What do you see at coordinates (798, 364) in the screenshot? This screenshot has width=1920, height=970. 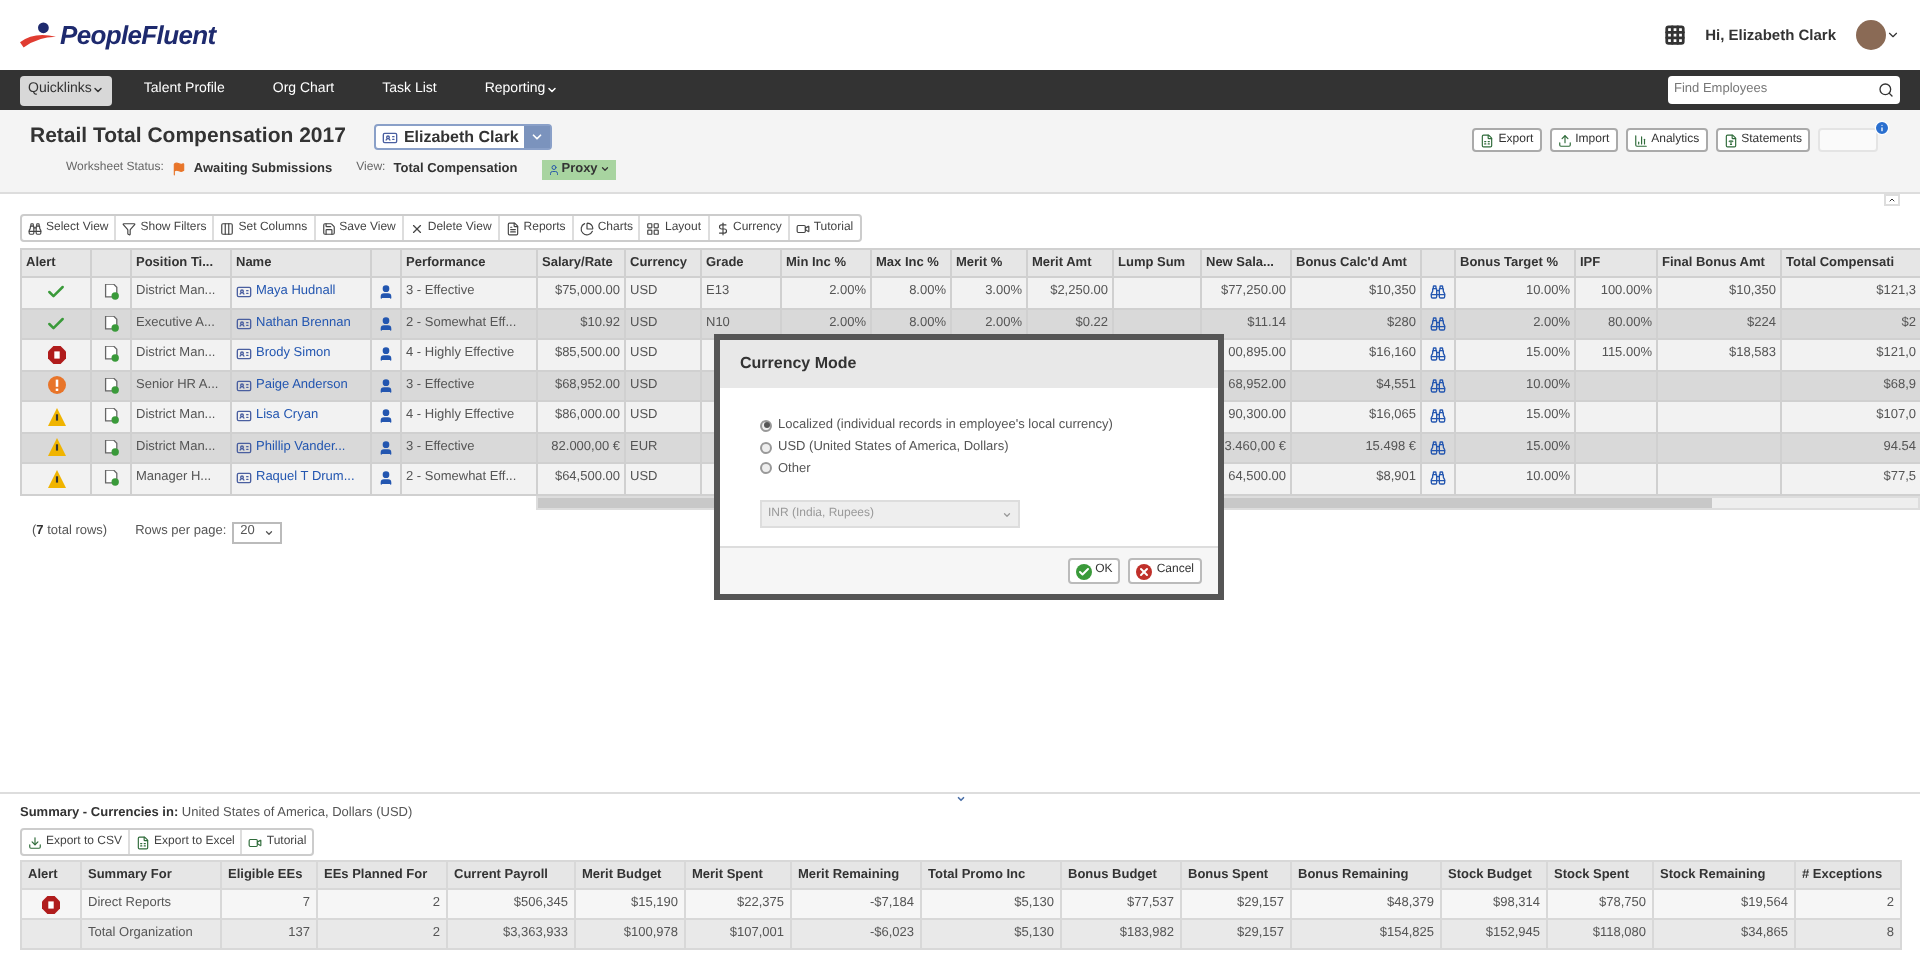 I see `dialog-title: Currency Mode` at bounding box center [798, 364].